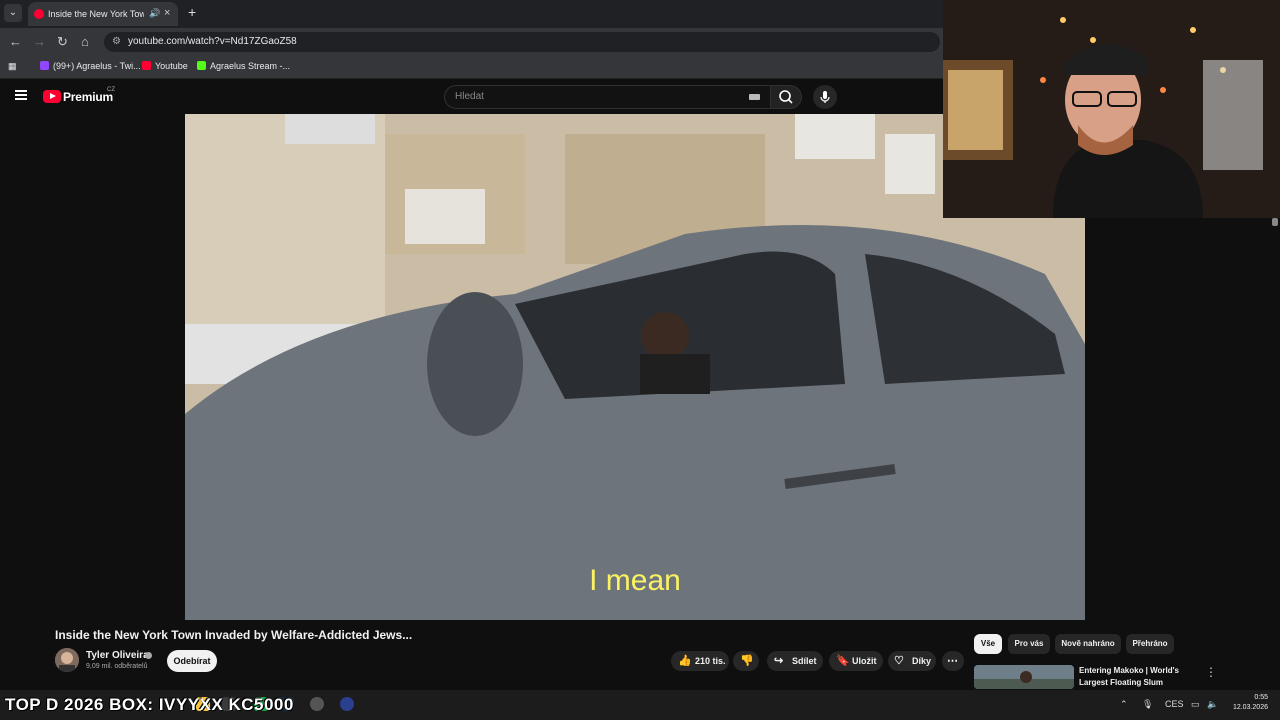  Describe the element at coordinates (804, 661) in the screenshot. I see `share-label: Sdílet` at that location.